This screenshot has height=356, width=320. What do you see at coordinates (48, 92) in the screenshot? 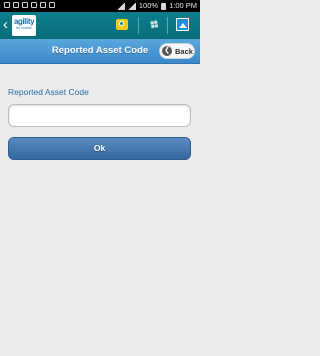
I see `asset-code-label: Reported Asset Code` at bounding box center [48, 92].